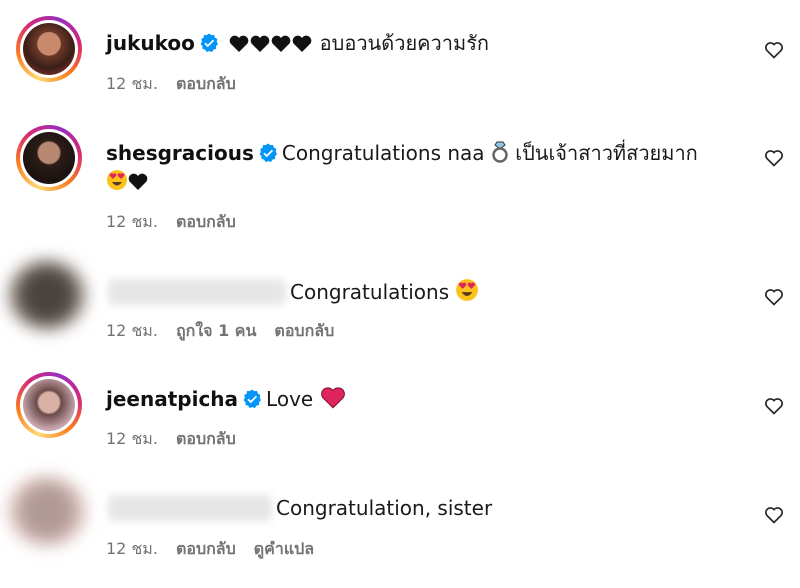 Image resolution: width=800 pixels, height=588 pixels. Describe the element at coordinates (150, 43) in the screenshot. I see `comment-username: jukukoo` at that location.